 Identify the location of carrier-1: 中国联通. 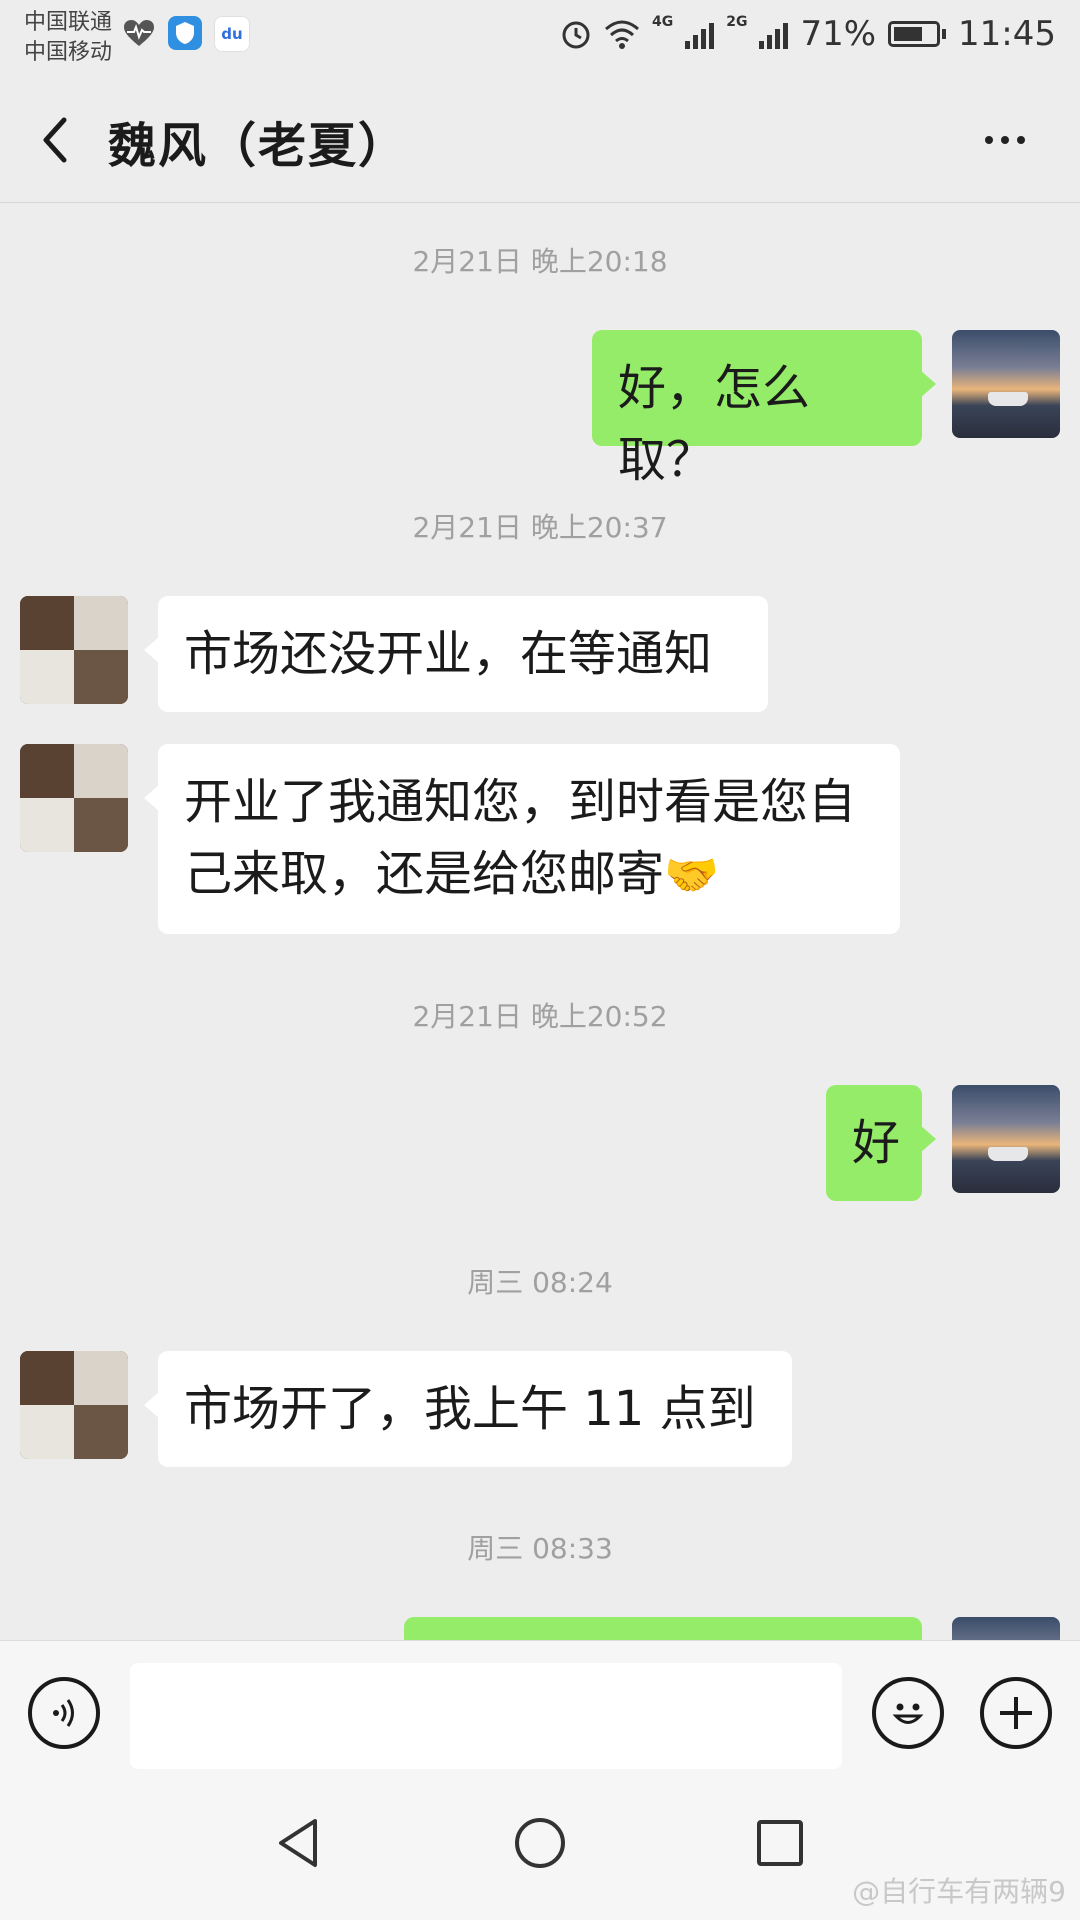
(68, 22).